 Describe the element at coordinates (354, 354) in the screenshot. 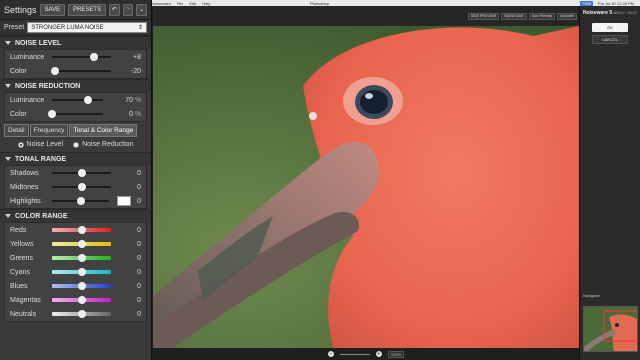

I see `zoom-slider` at that location.